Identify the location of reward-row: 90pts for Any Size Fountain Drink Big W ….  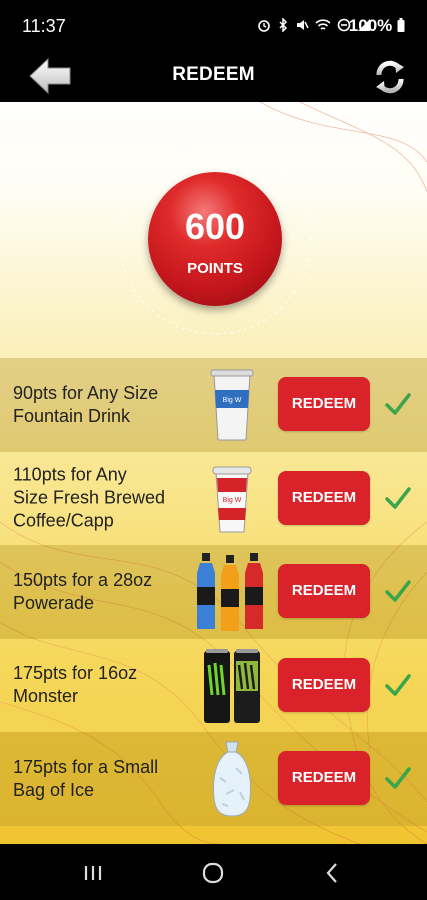
(213, 405).